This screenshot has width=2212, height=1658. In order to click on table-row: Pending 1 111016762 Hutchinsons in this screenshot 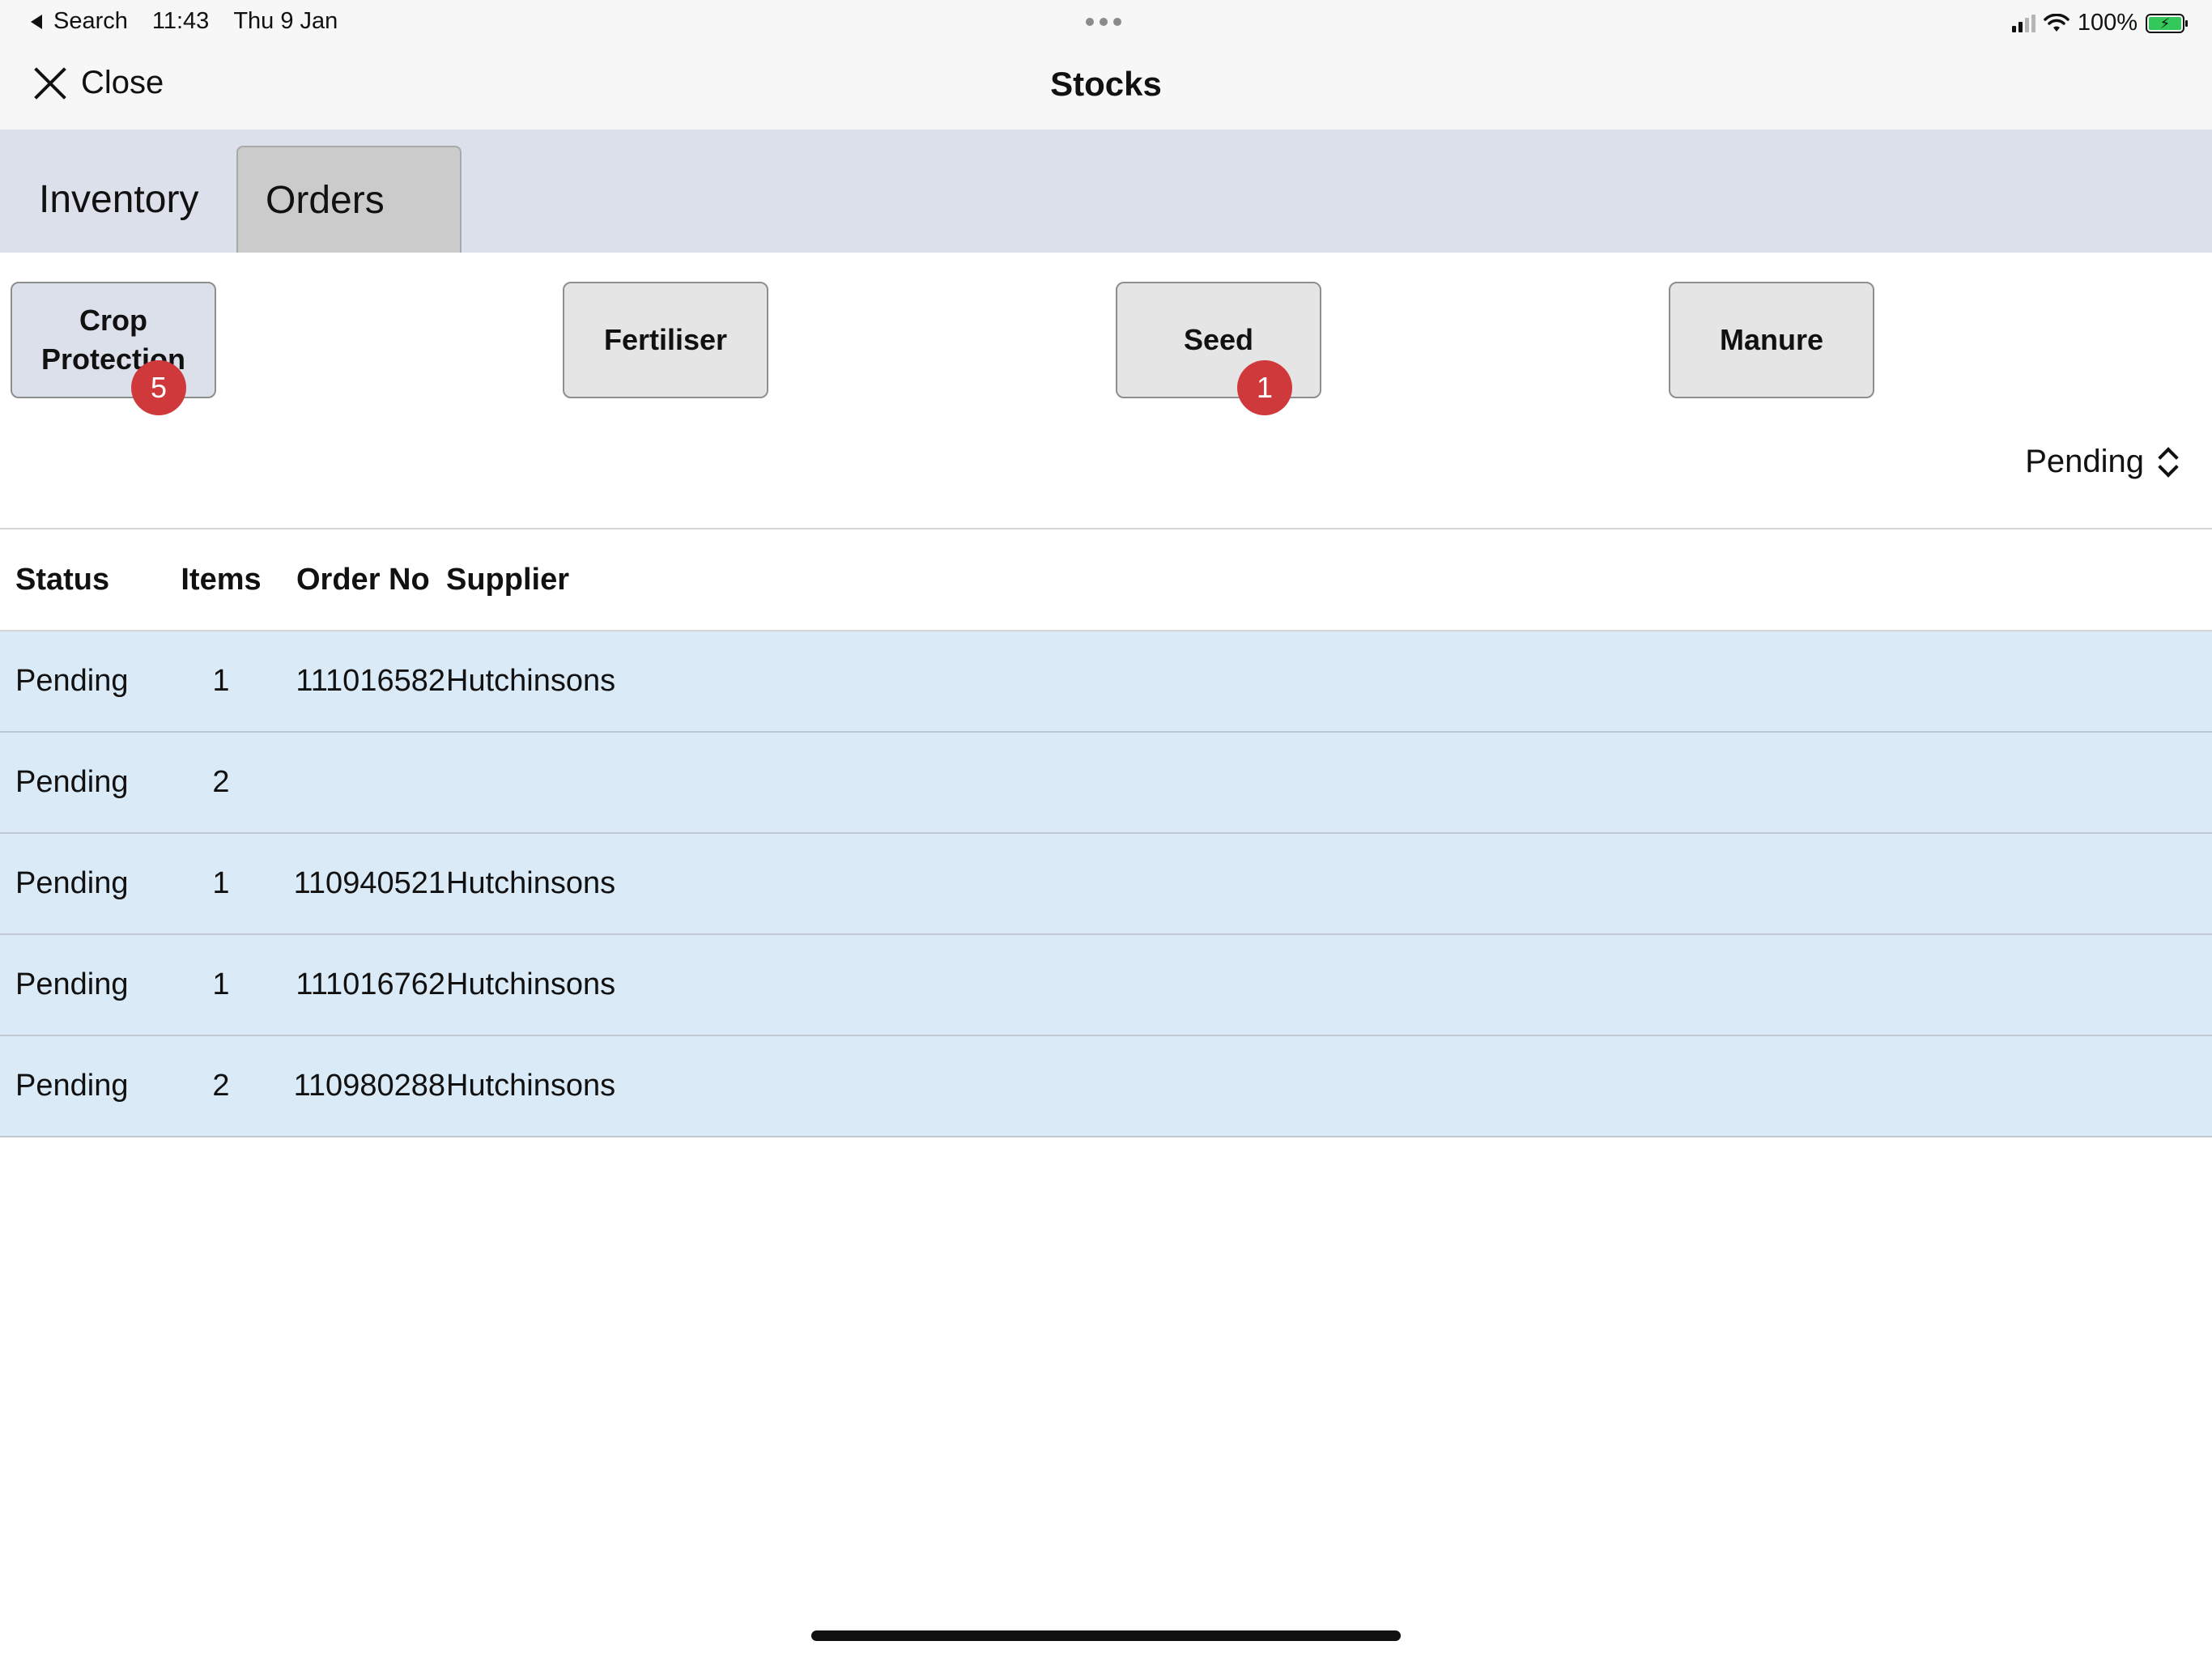, I will do `click(1106, 985)`.